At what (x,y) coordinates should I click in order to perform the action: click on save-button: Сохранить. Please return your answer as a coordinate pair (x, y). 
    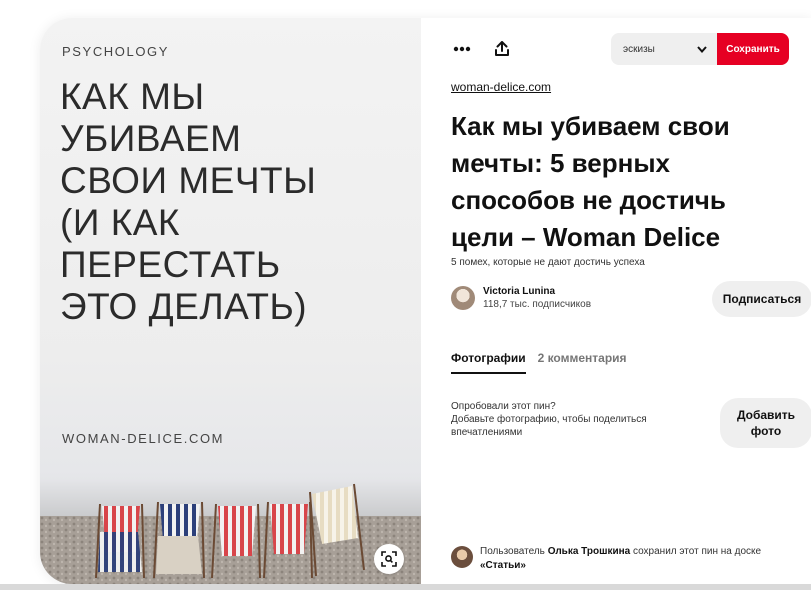
    Looking at the image, I should click on (753, 49).